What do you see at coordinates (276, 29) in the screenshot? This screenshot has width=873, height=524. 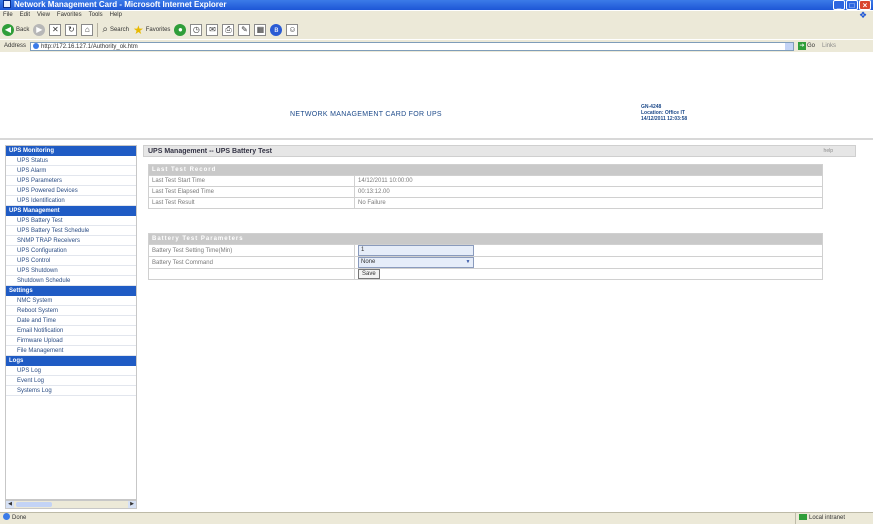 I see `bluetooth-button: ʙ` at bounding box center [276, 29].